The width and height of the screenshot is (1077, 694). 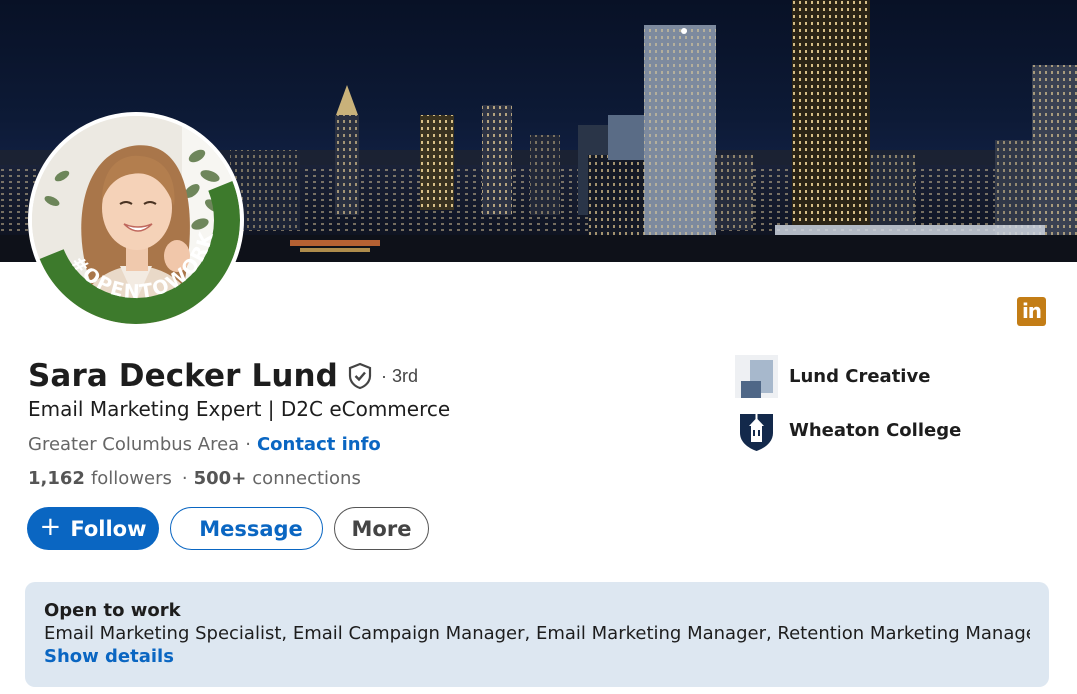 I want to click on followers-count: 1,162, so click(x=56, y=478).